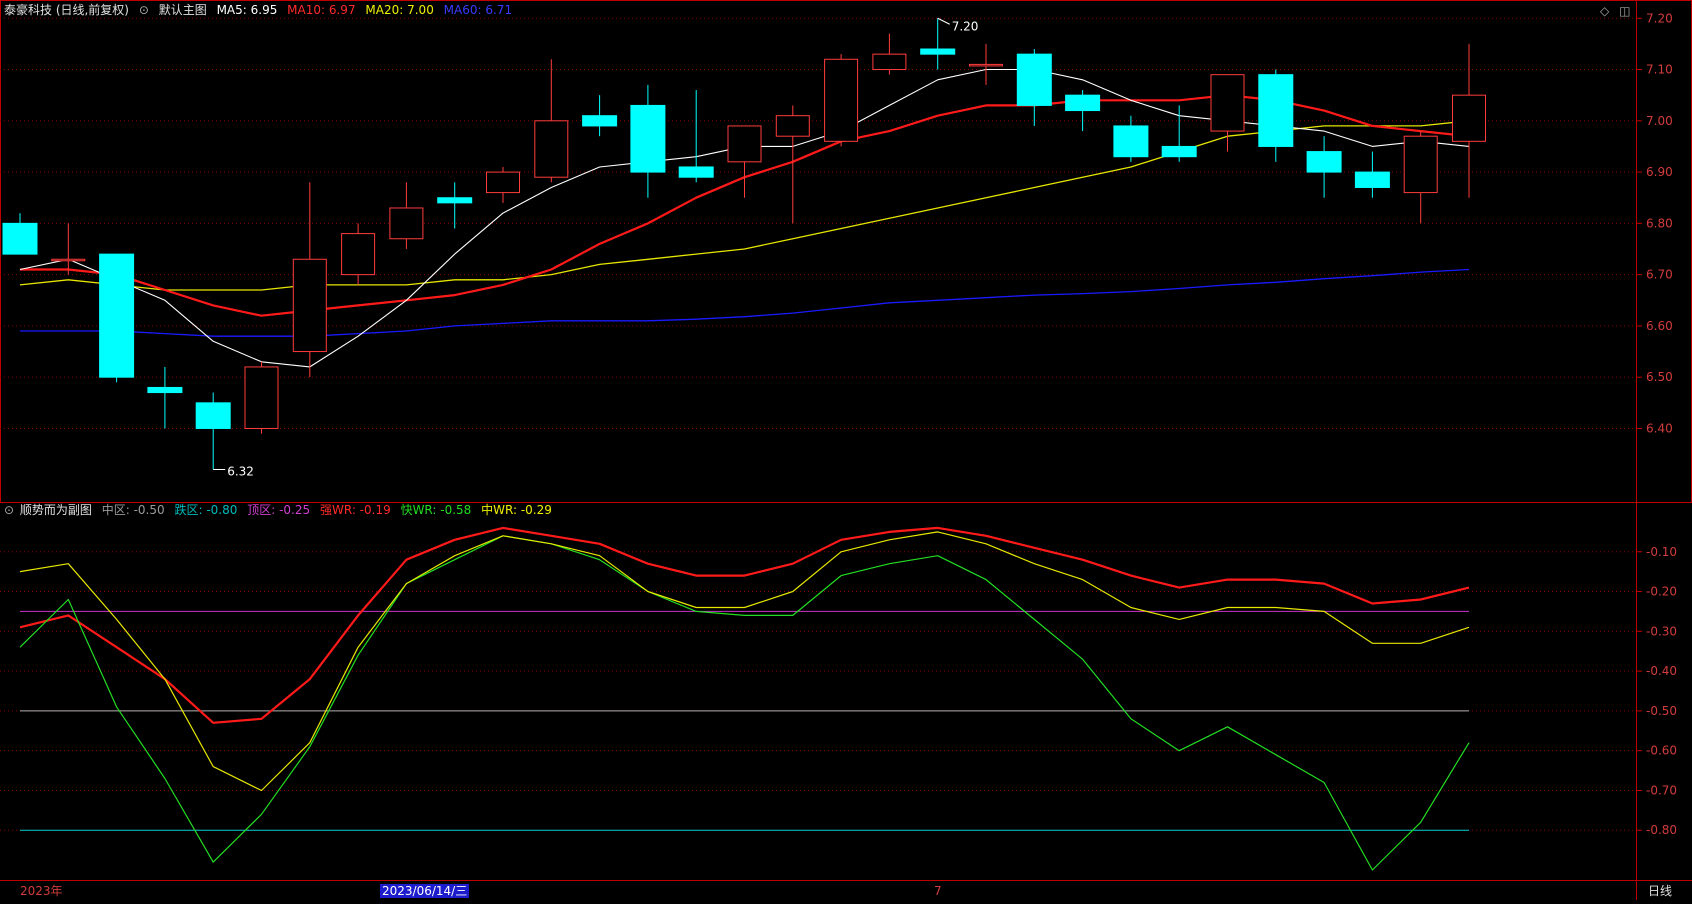  I want to click on mid-wr-label: 中WR: -0.29, so click(516, 510).